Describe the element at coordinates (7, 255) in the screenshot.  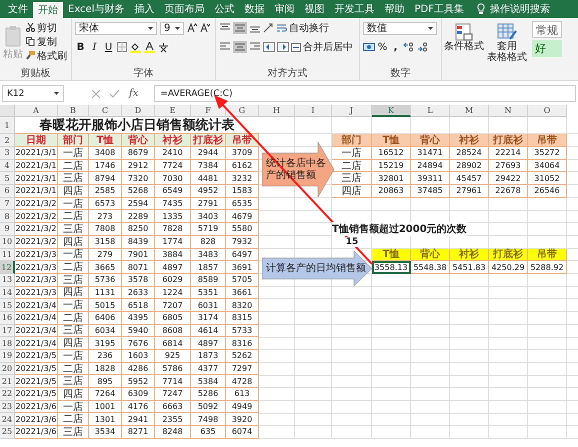
I see `row-header: 11` at that location.